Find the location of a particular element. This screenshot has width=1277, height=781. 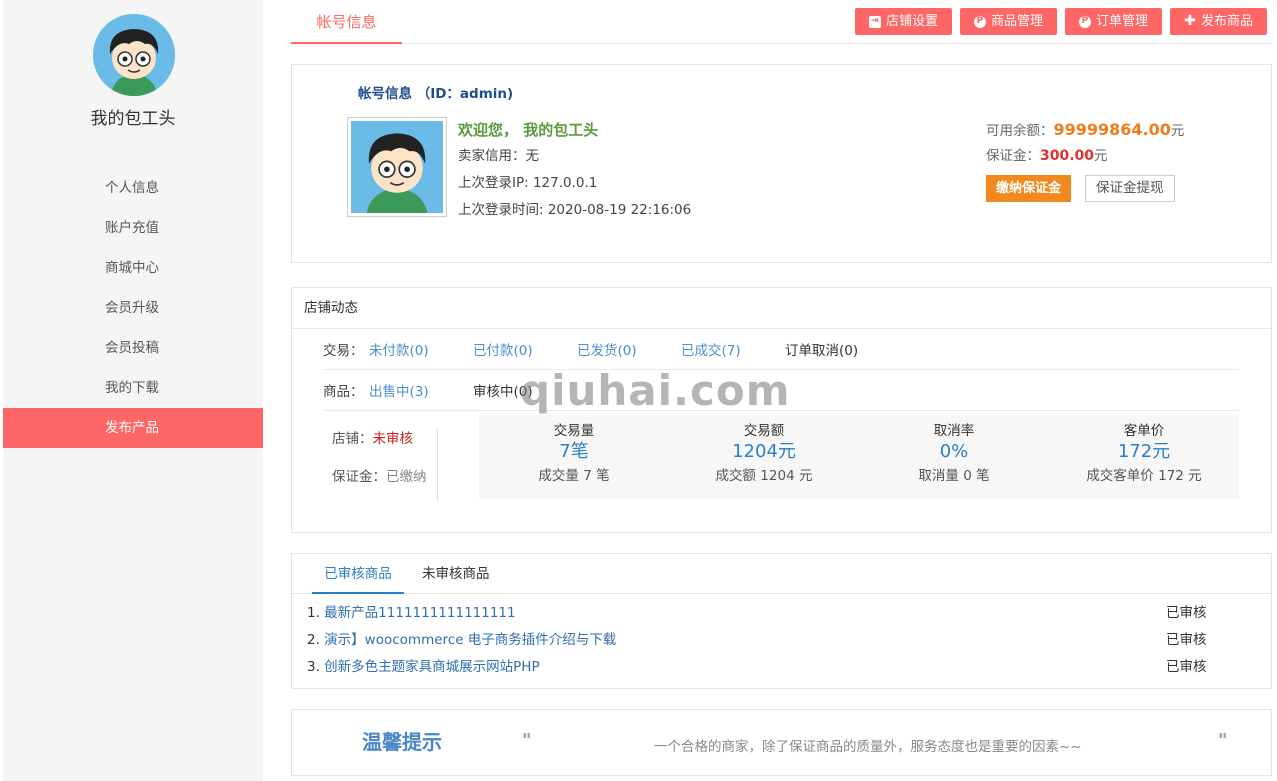

sidebar-item-upgrade: 会员升级 is located at coordinates (133, 308).